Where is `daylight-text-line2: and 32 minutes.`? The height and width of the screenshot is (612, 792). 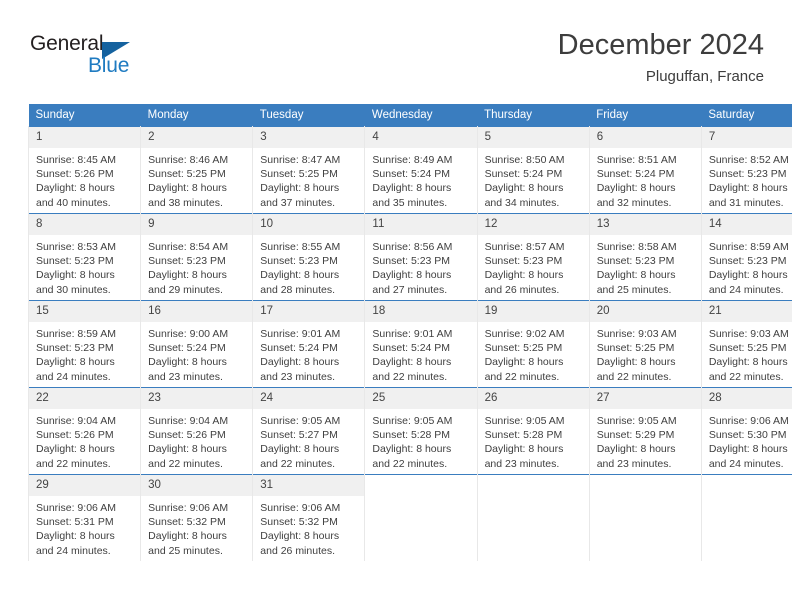 daylight-text-line2: and 32 minutes. is located at coordinates (634, 202).